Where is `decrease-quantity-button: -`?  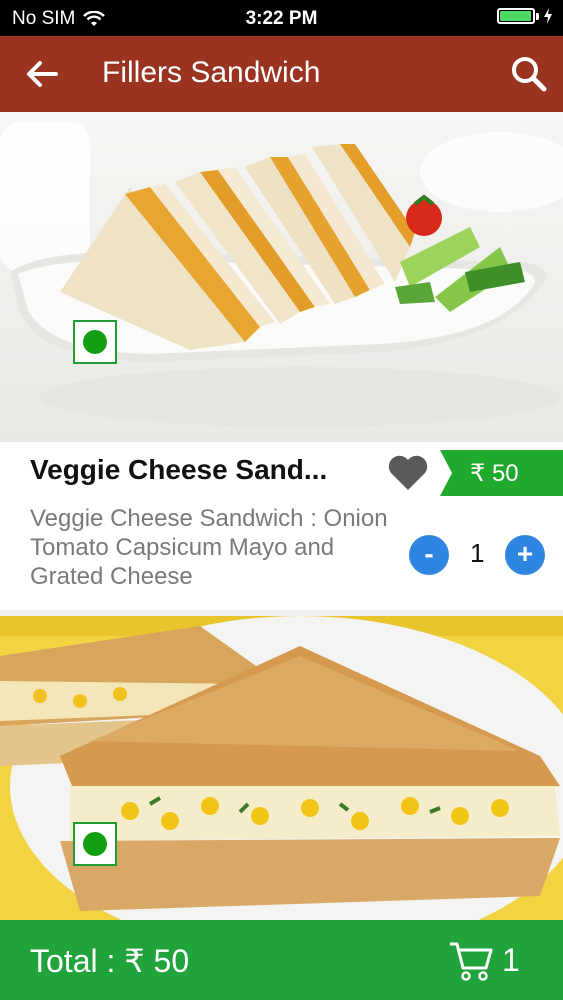
decrease-quantity-button: - is located at coordinates (429, 555).